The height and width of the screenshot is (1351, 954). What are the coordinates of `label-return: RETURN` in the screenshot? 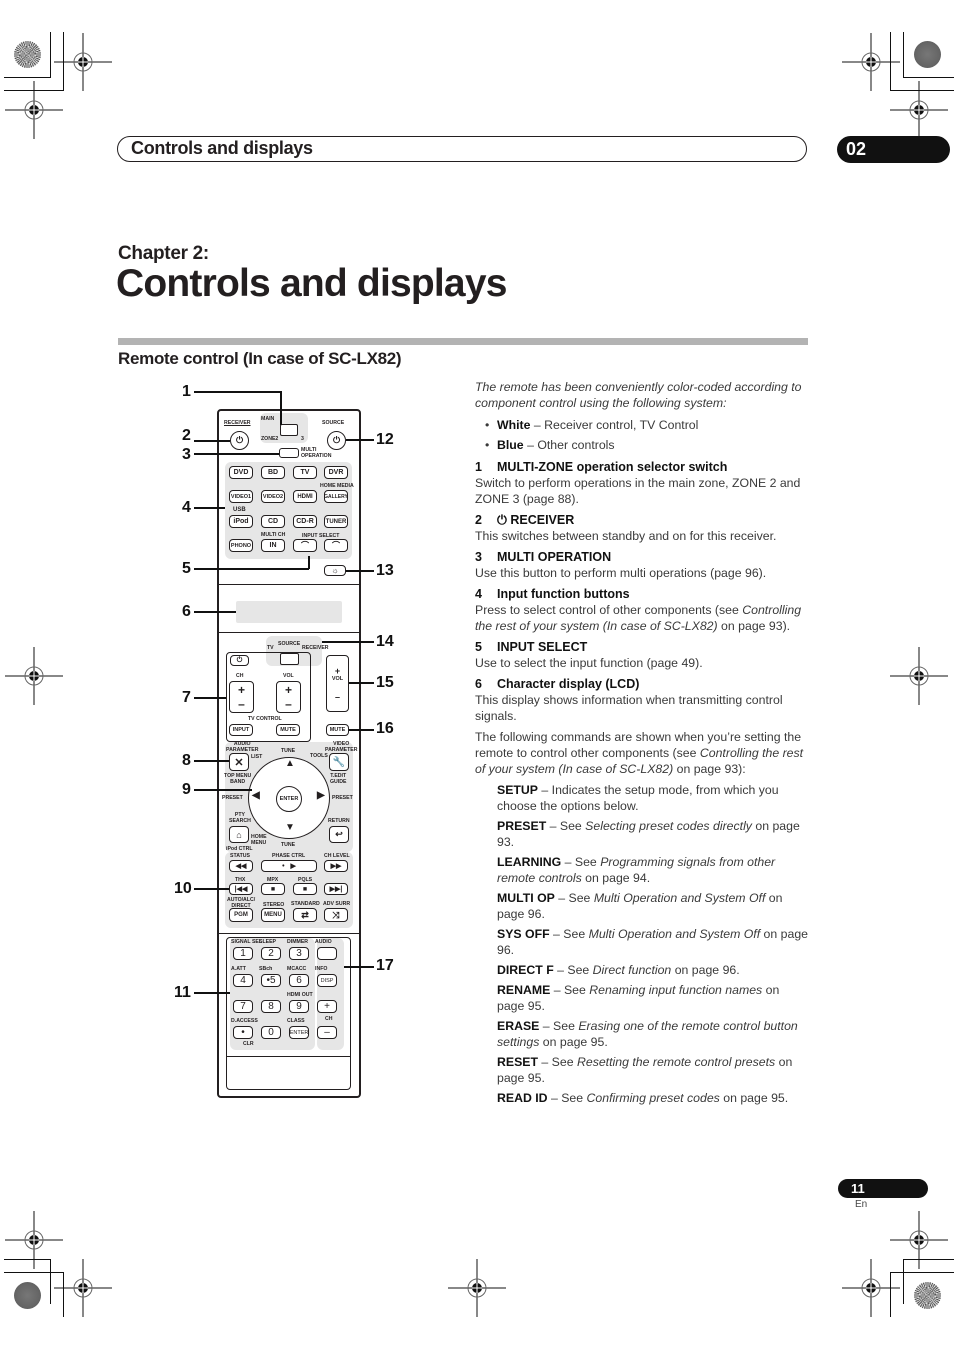 It's located at (339, 821).